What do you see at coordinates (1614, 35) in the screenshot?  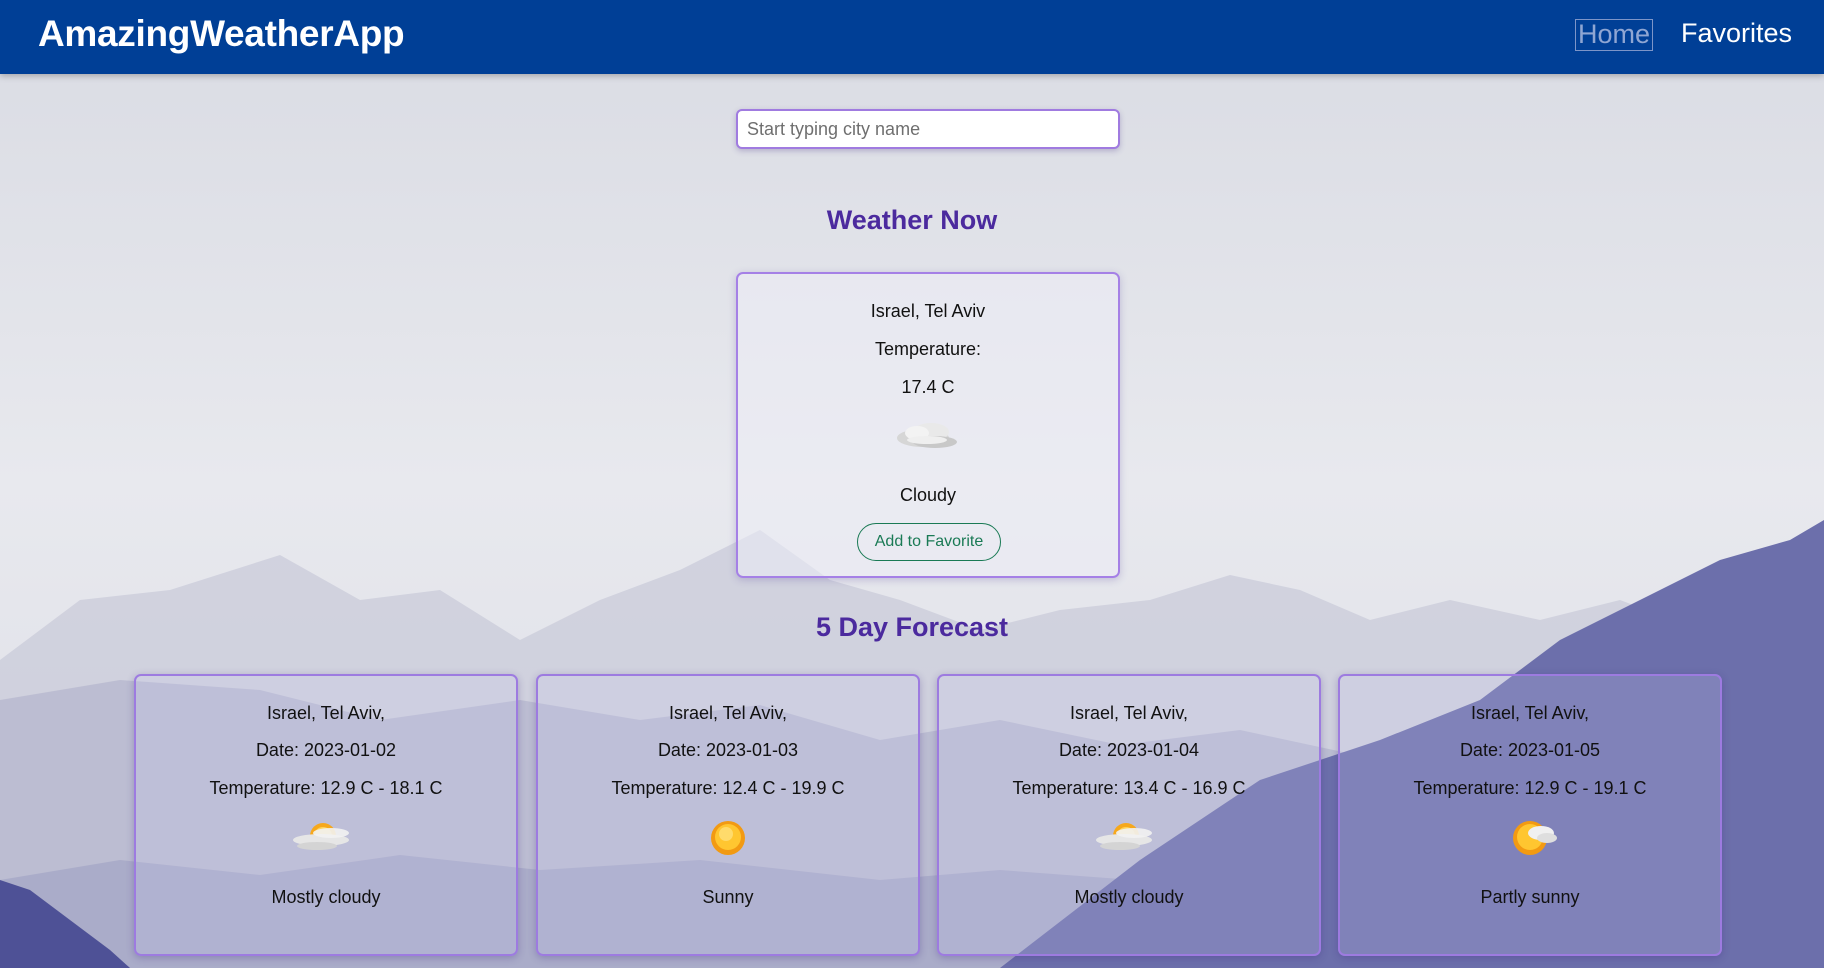 I see `nav-link-home: Home` at bounding box center [1614, 35].